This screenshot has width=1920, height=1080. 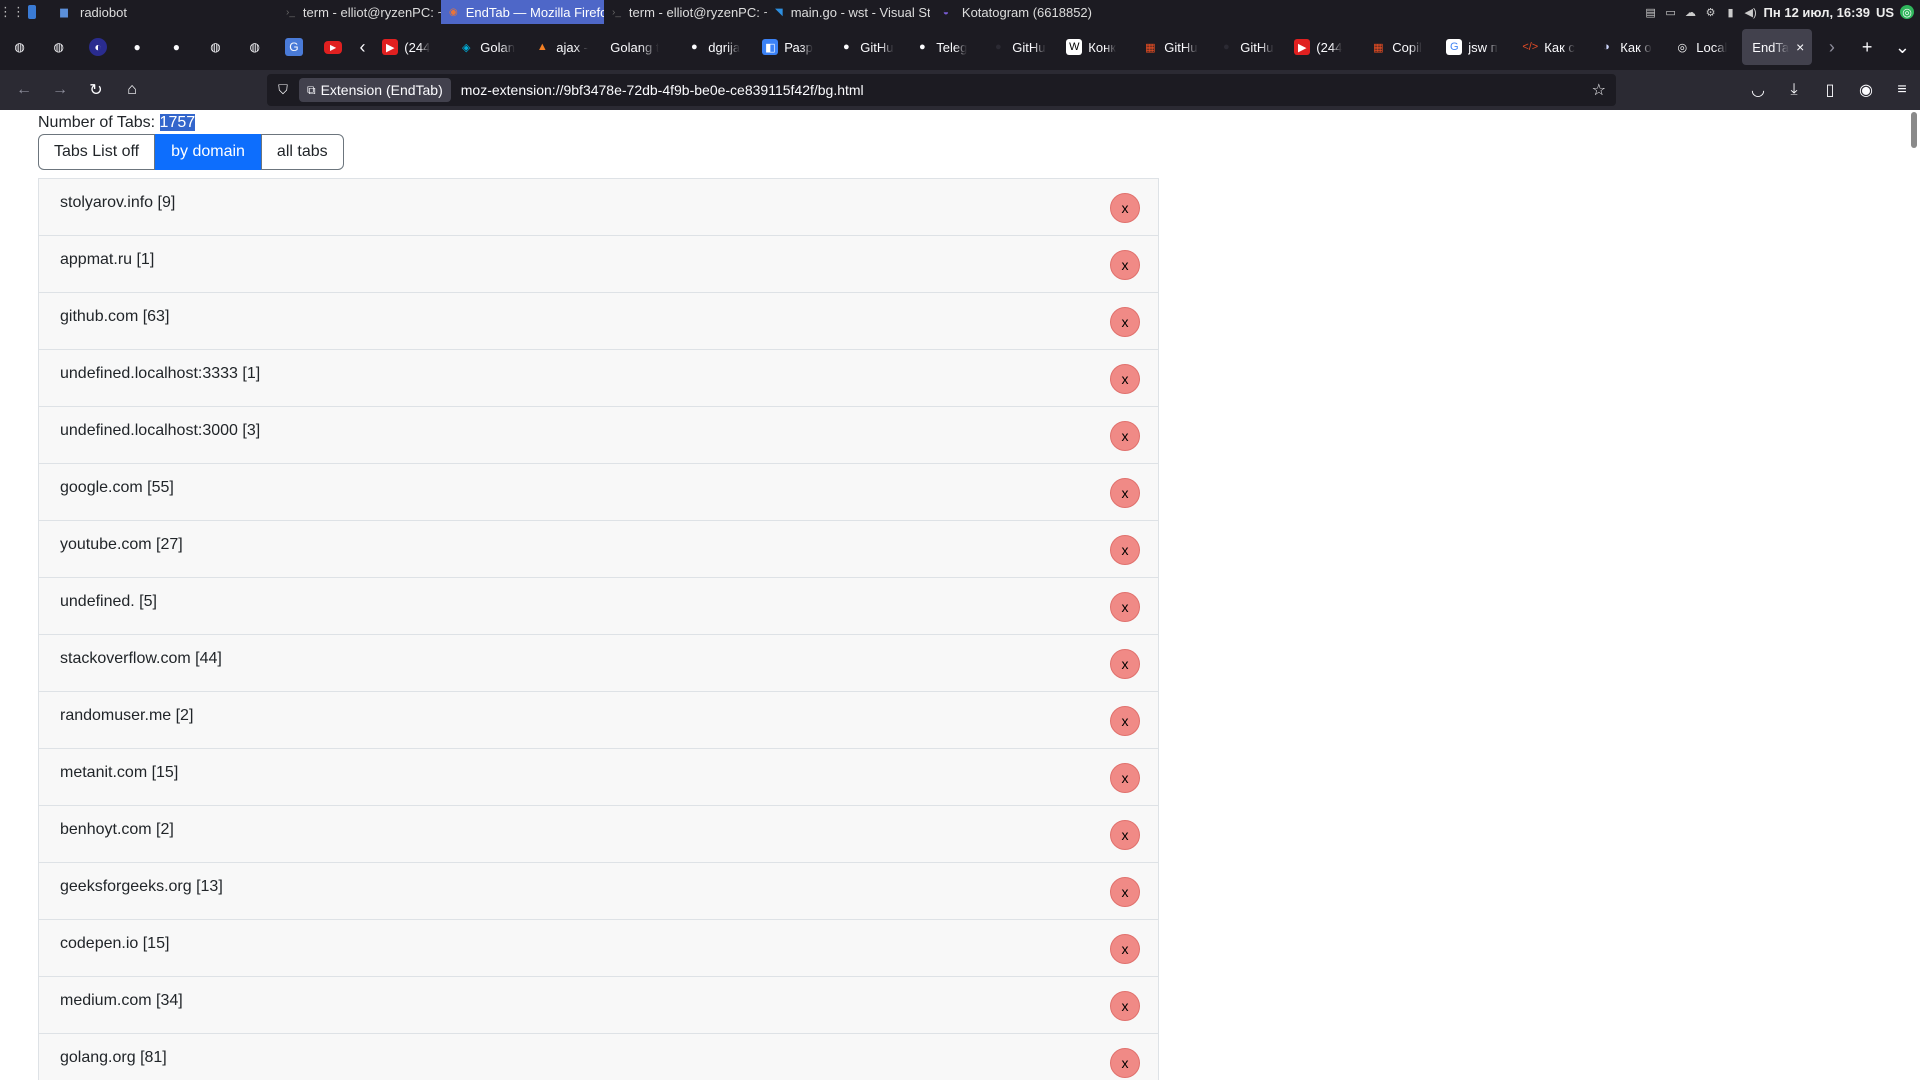 What do you see at coordinates (714, 47) in the screenshot?
I see `browser-tab: ● dgrija` at bounding box center [714, 47].